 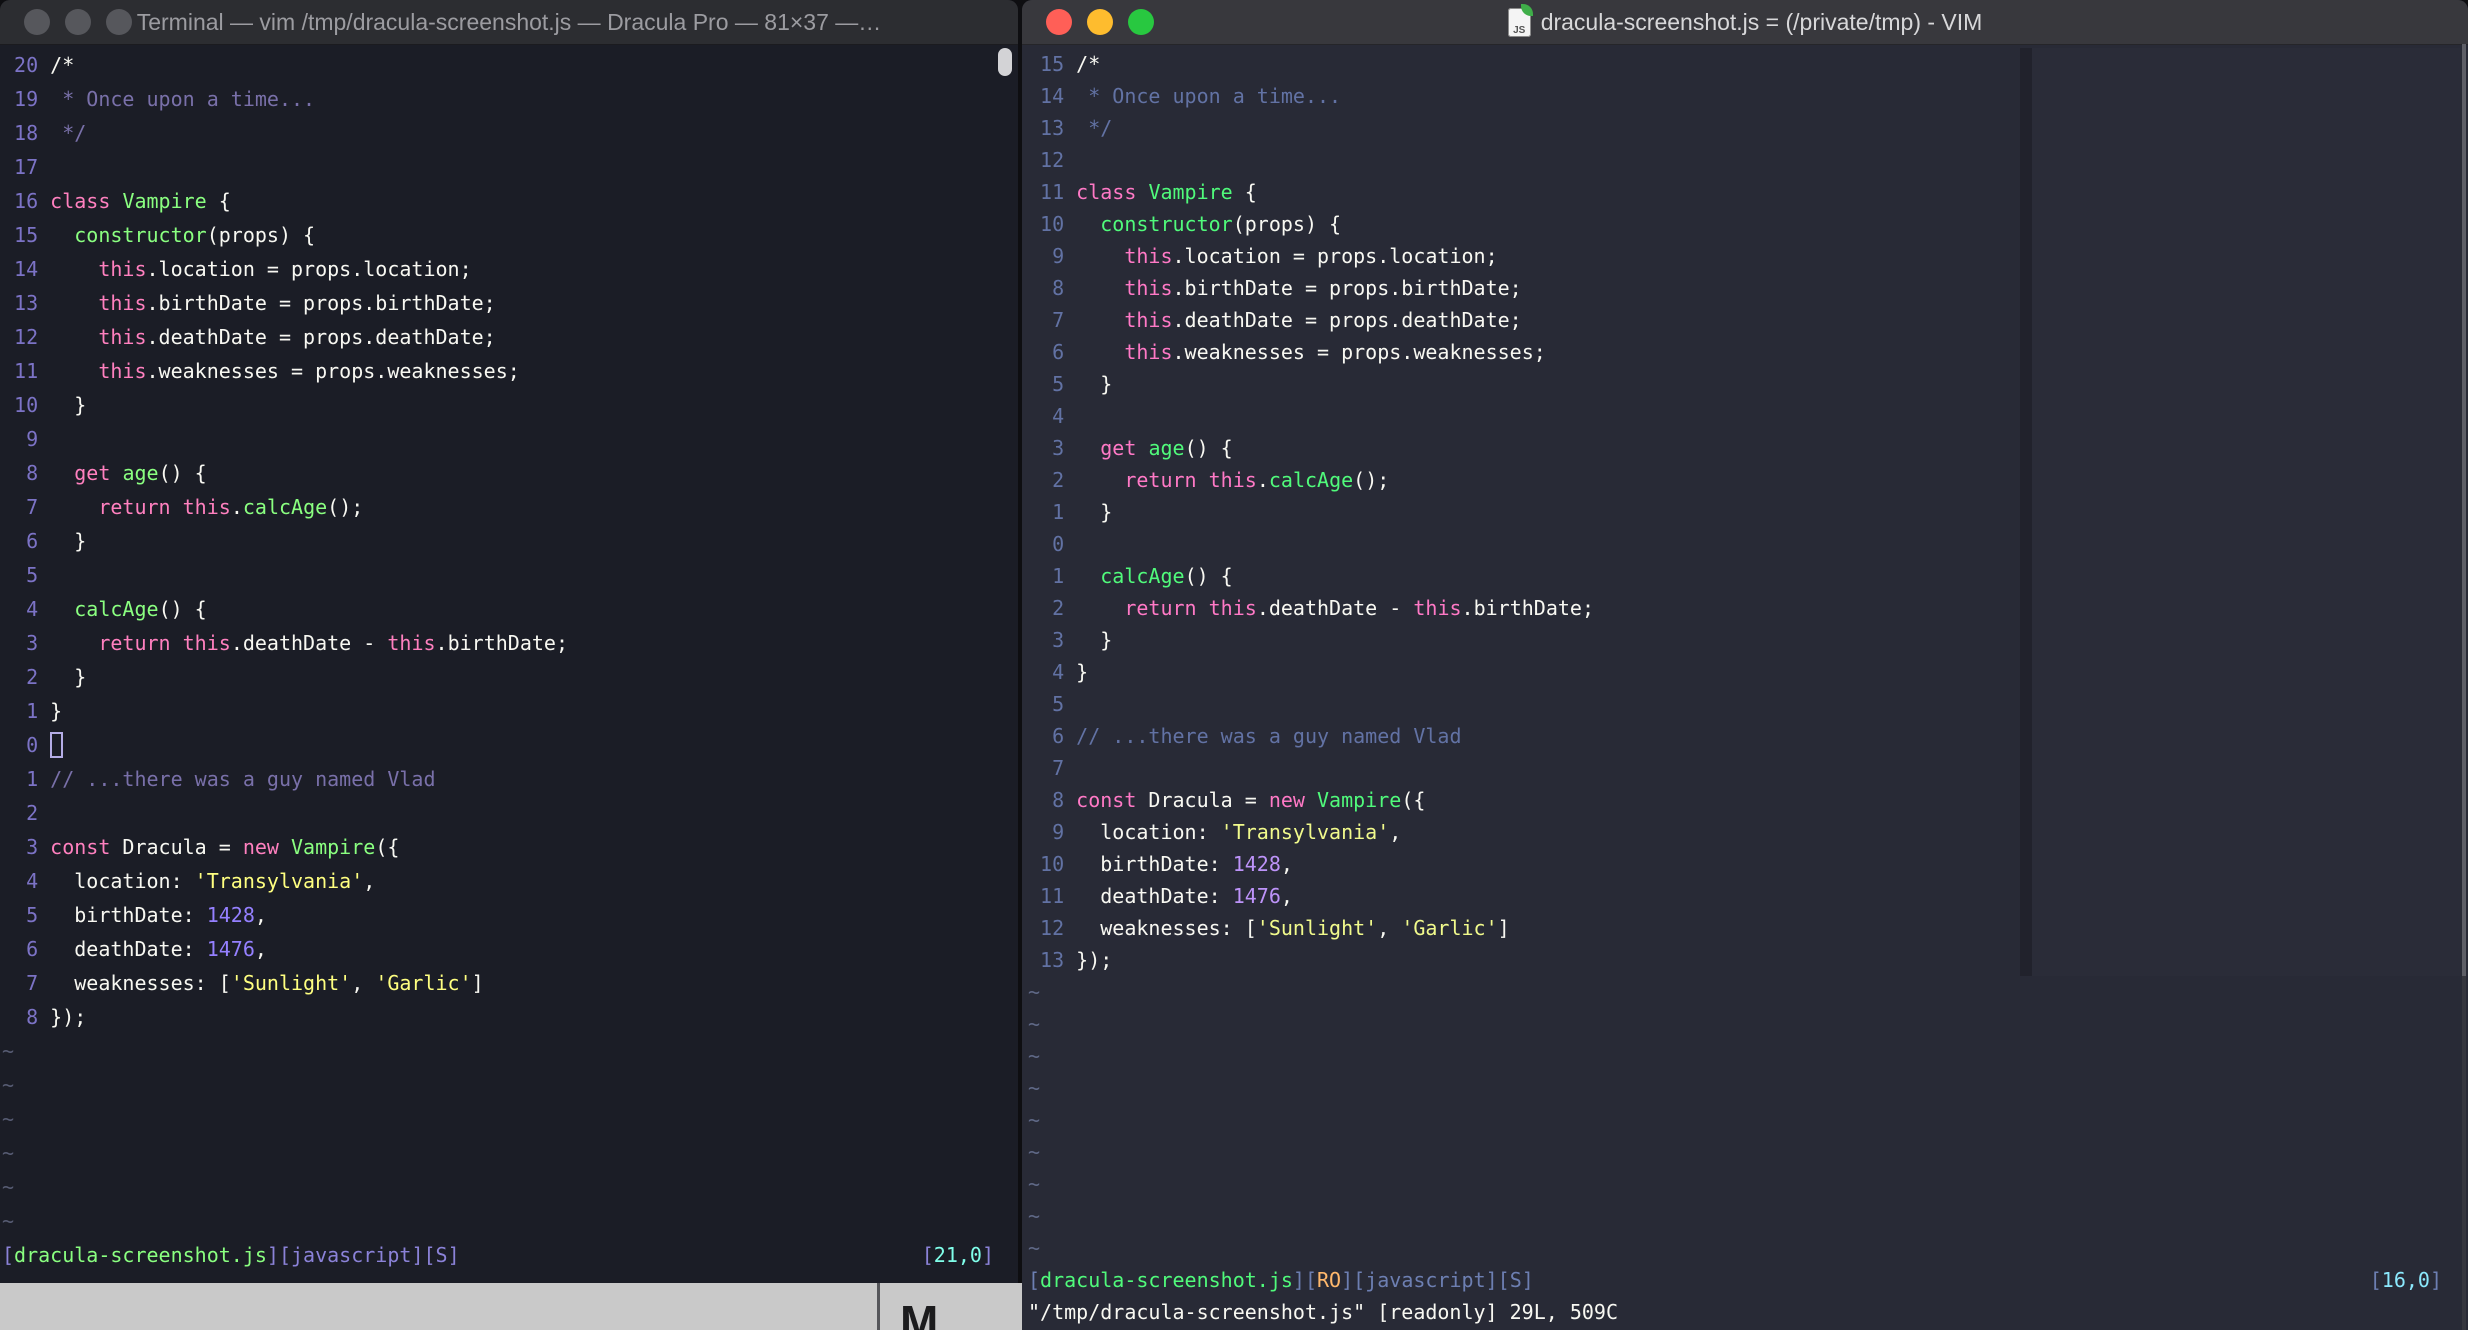 What do you see at coordinates (26, 1017) in the screenshot?
I see `line-number: 8` at bounding box center [26, 1017].